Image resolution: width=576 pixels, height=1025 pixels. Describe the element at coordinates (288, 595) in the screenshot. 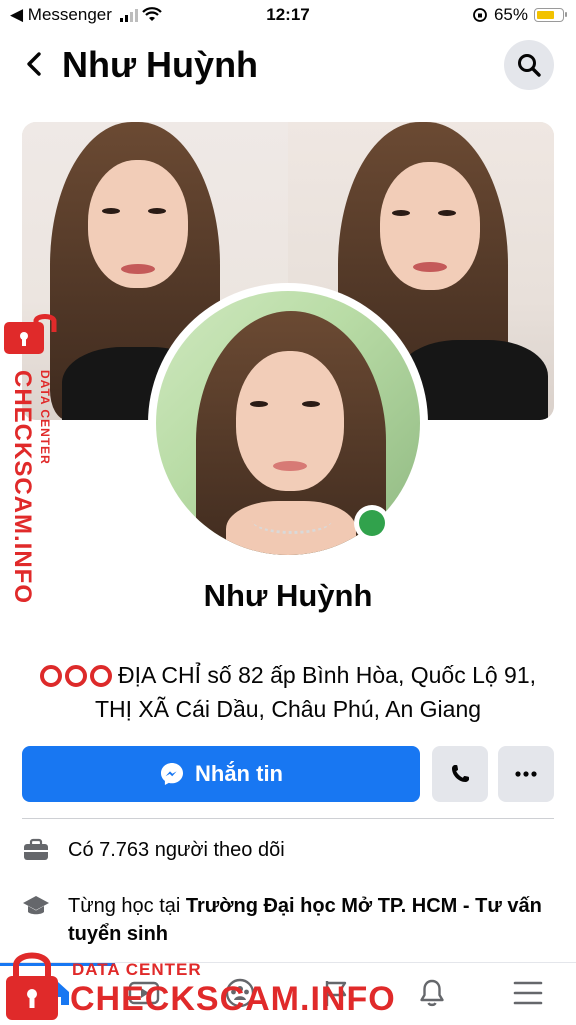

I see `profile-name: Như Huỳnh` at that location.